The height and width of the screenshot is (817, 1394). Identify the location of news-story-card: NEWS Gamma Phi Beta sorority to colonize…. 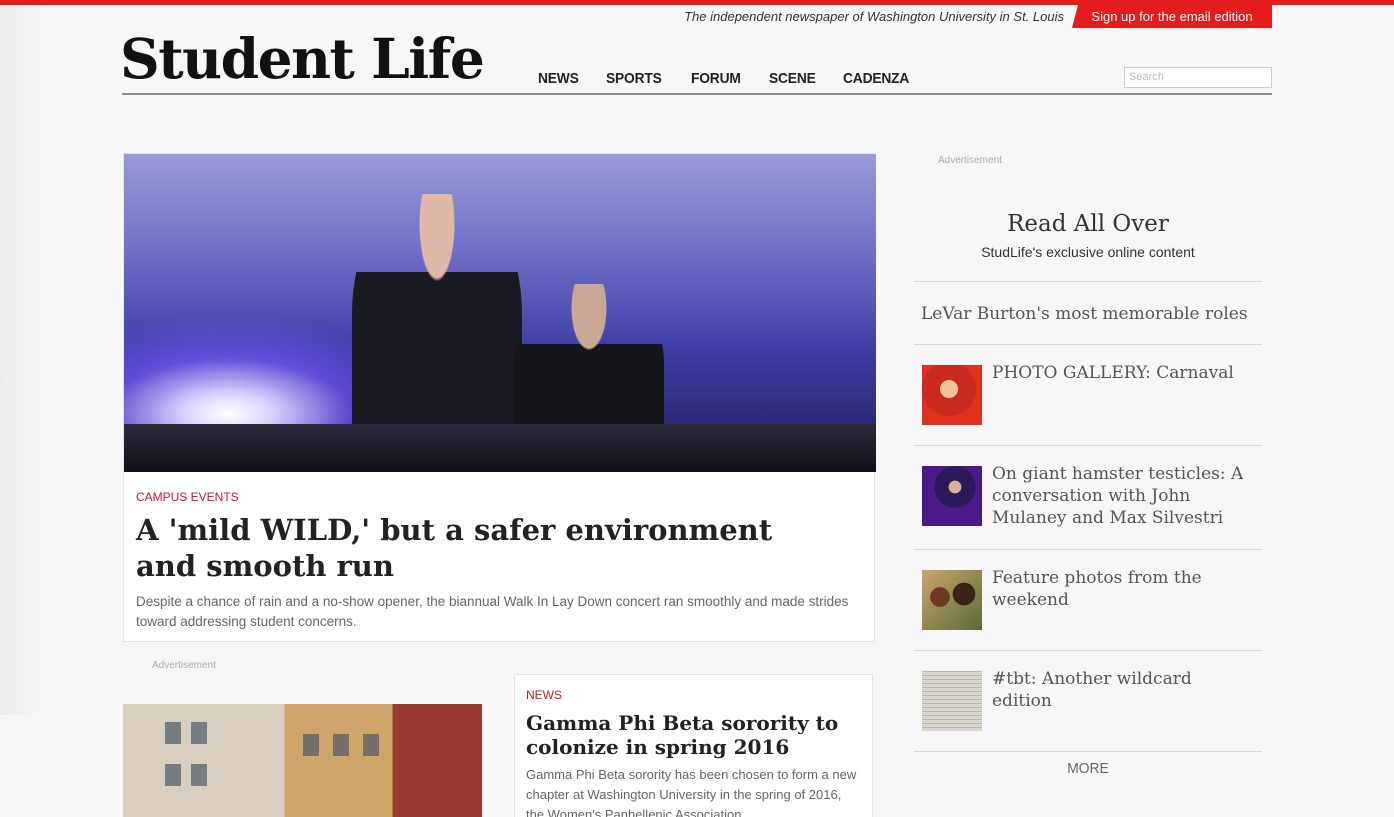
(693, 745).